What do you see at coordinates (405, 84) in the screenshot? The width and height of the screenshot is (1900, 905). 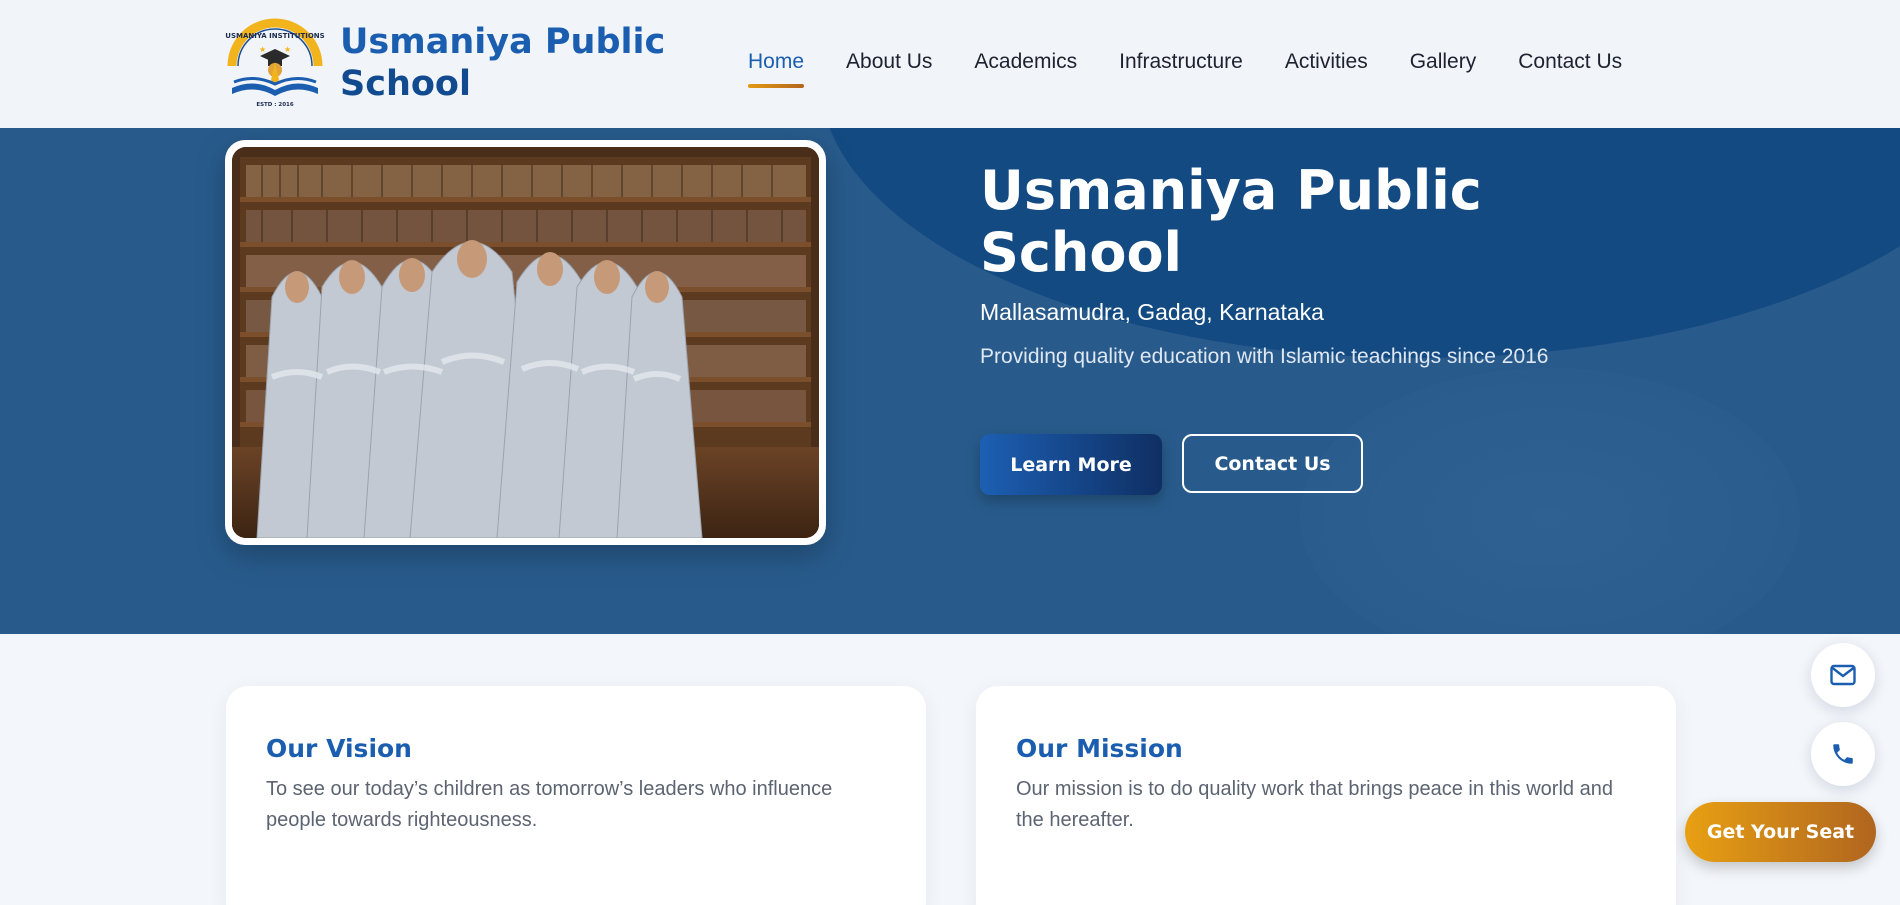 I see `brand-line-2: School` at bounding box center [405, 84].